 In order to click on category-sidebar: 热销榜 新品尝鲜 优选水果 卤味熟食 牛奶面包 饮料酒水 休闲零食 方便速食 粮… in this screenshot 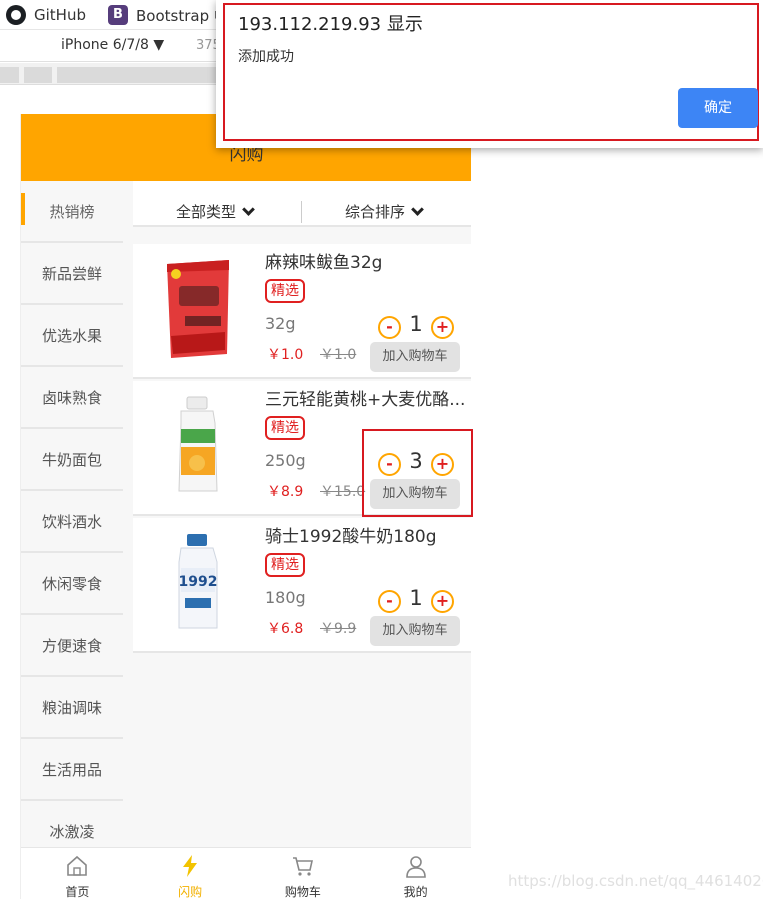, I will do `click(72, 522)`.